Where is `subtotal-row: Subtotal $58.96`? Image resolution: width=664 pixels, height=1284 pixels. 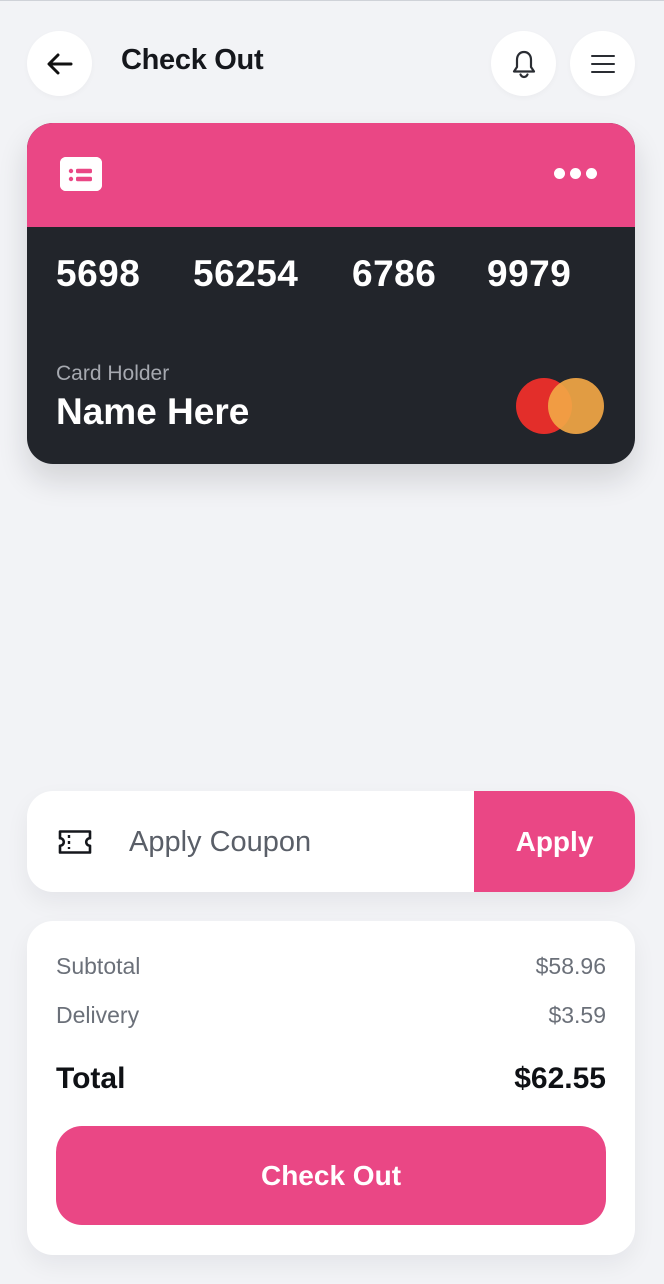 subtotal-row: Subtotal $58.96 is located at coordinates (331, 966).